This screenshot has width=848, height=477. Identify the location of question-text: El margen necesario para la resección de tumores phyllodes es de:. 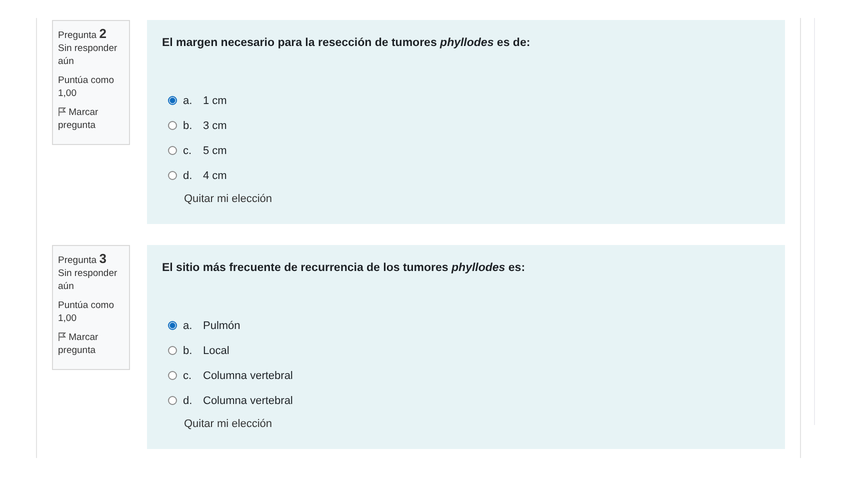
(347, 43).